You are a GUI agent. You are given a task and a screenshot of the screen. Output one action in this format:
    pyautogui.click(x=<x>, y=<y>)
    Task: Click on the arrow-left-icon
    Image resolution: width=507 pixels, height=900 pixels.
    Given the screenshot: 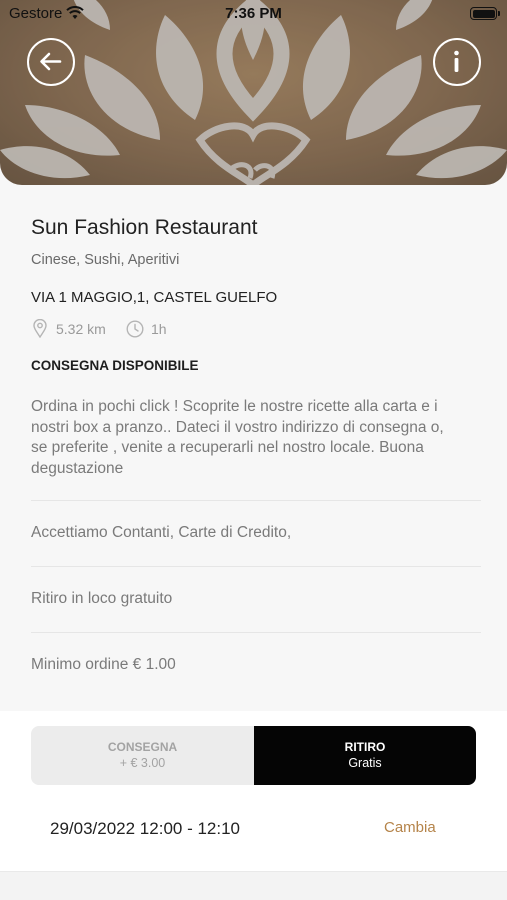 What is the action you would take?
    pyautogui.click(x=51, y=61)
    